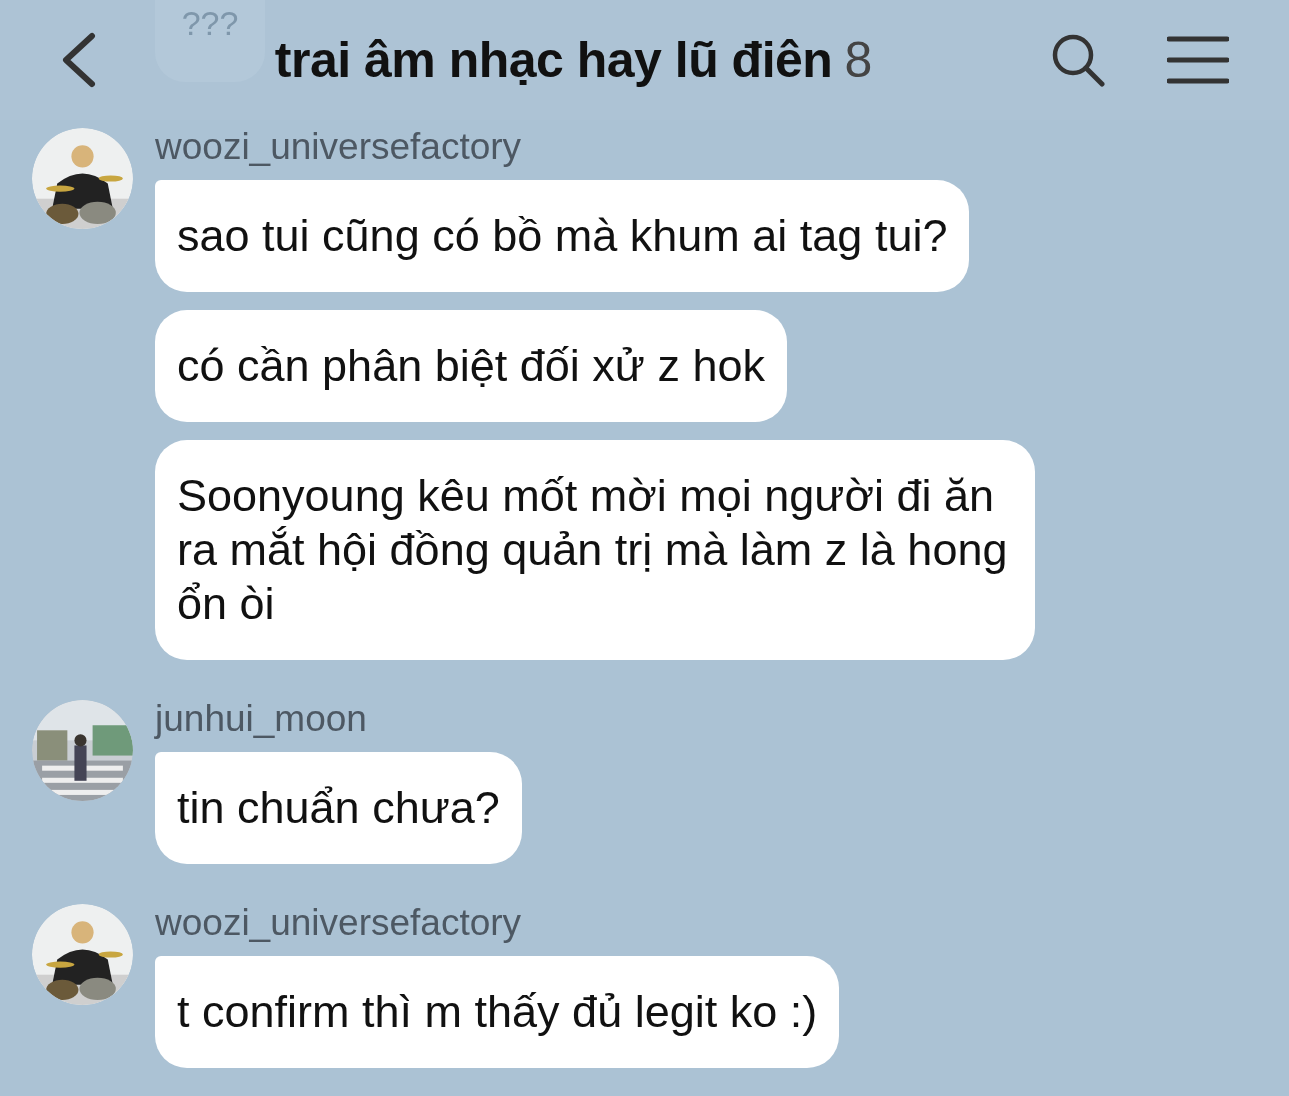 The image size is (1289, 1096). I want to click on search-icon, so click(1078, 60).